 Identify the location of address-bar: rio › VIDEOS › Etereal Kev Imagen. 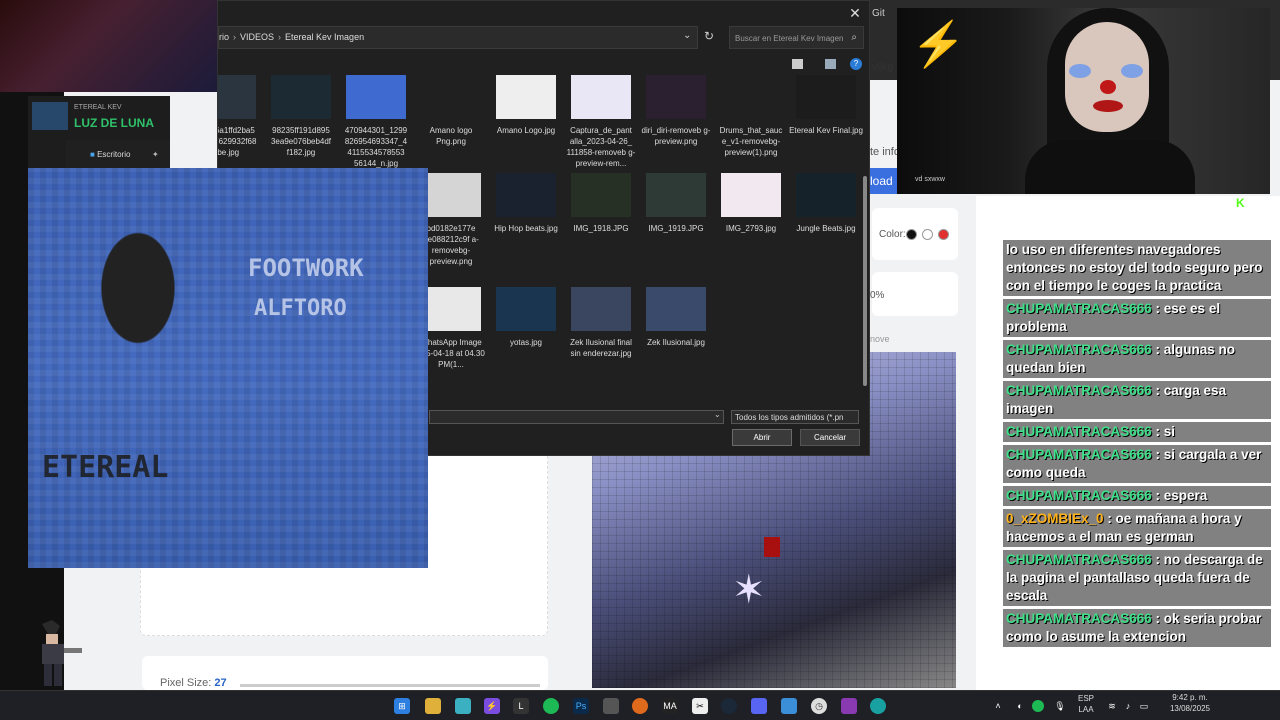
(458, 37).